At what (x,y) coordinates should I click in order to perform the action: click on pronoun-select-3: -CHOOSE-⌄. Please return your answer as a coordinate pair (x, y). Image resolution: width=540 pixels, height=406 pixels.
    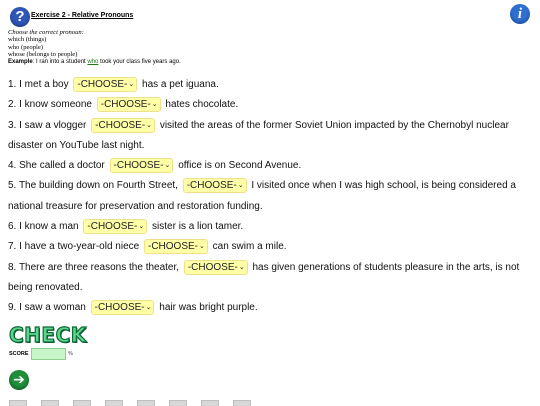
    Looking at the image, I should click on (123, 125).